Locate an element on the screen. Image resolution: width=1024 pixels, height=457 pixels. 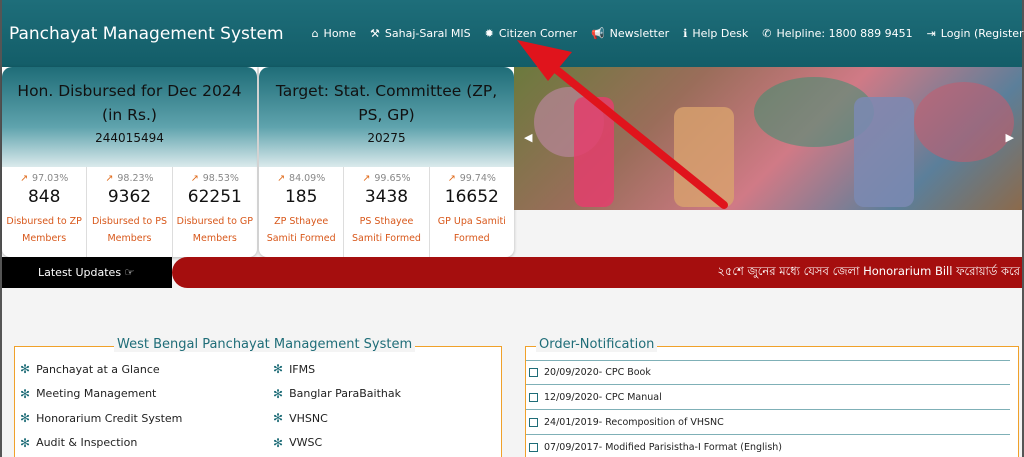
stat-label: ZP Sthayee Samiti Formed is located at coordinates (301, 230).